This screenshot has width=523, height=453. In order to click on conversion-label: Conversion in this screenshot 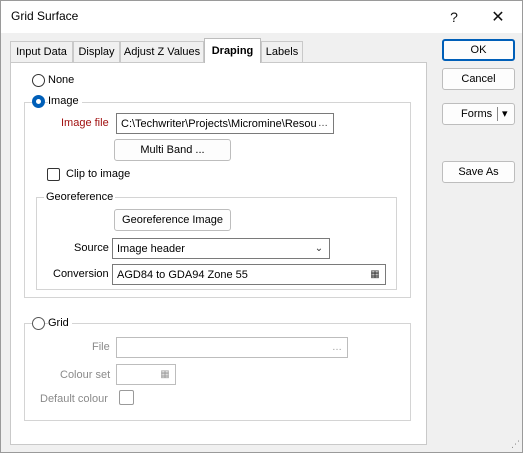, I will do `click(81, 274)`.